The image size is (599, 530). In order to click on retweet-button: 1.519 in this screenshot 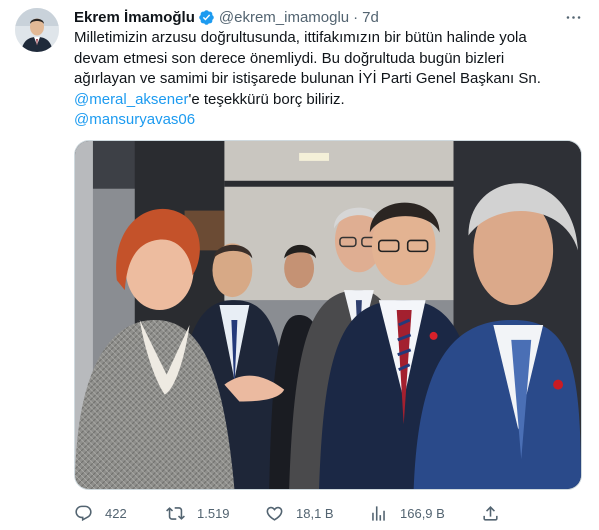, I will do `click(198, 513)`.